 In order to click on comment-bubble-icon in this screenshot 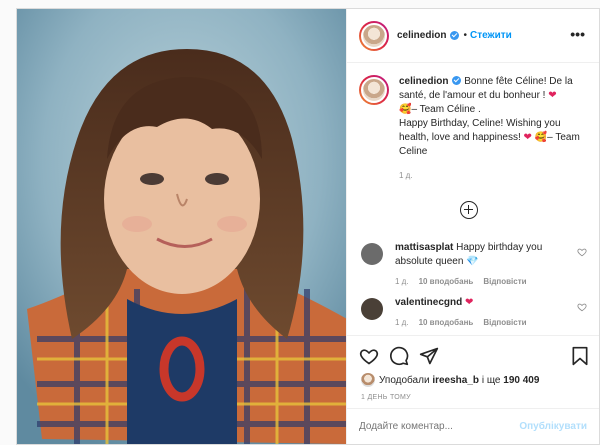, I will do `click(399, 356)`.